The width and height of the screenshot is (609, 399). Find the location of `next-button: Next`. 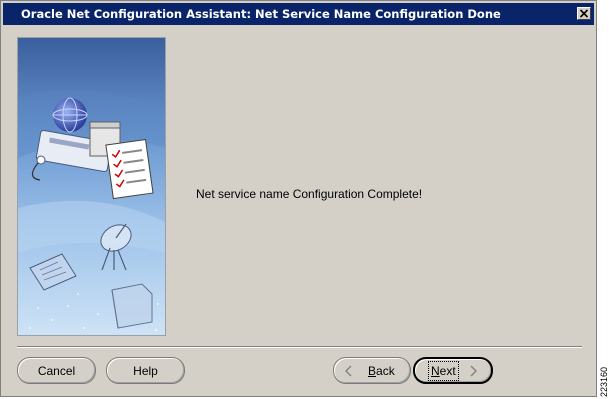

next-button: Next is located at coordinates (453, 370).